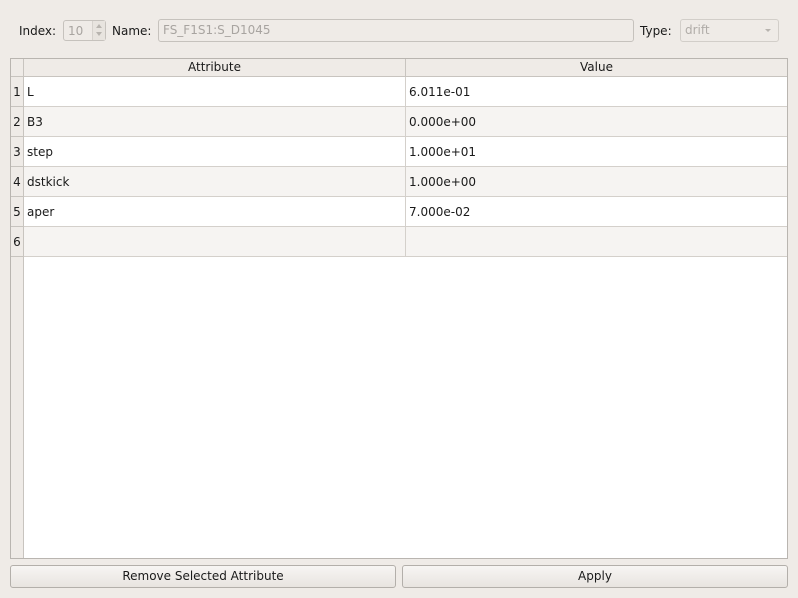 This screenshot has height=598, width=798. What do you see at coordinates (656, 31) in the screenshot?
I see `type-label: Type:` at bounding box center [656, 31].